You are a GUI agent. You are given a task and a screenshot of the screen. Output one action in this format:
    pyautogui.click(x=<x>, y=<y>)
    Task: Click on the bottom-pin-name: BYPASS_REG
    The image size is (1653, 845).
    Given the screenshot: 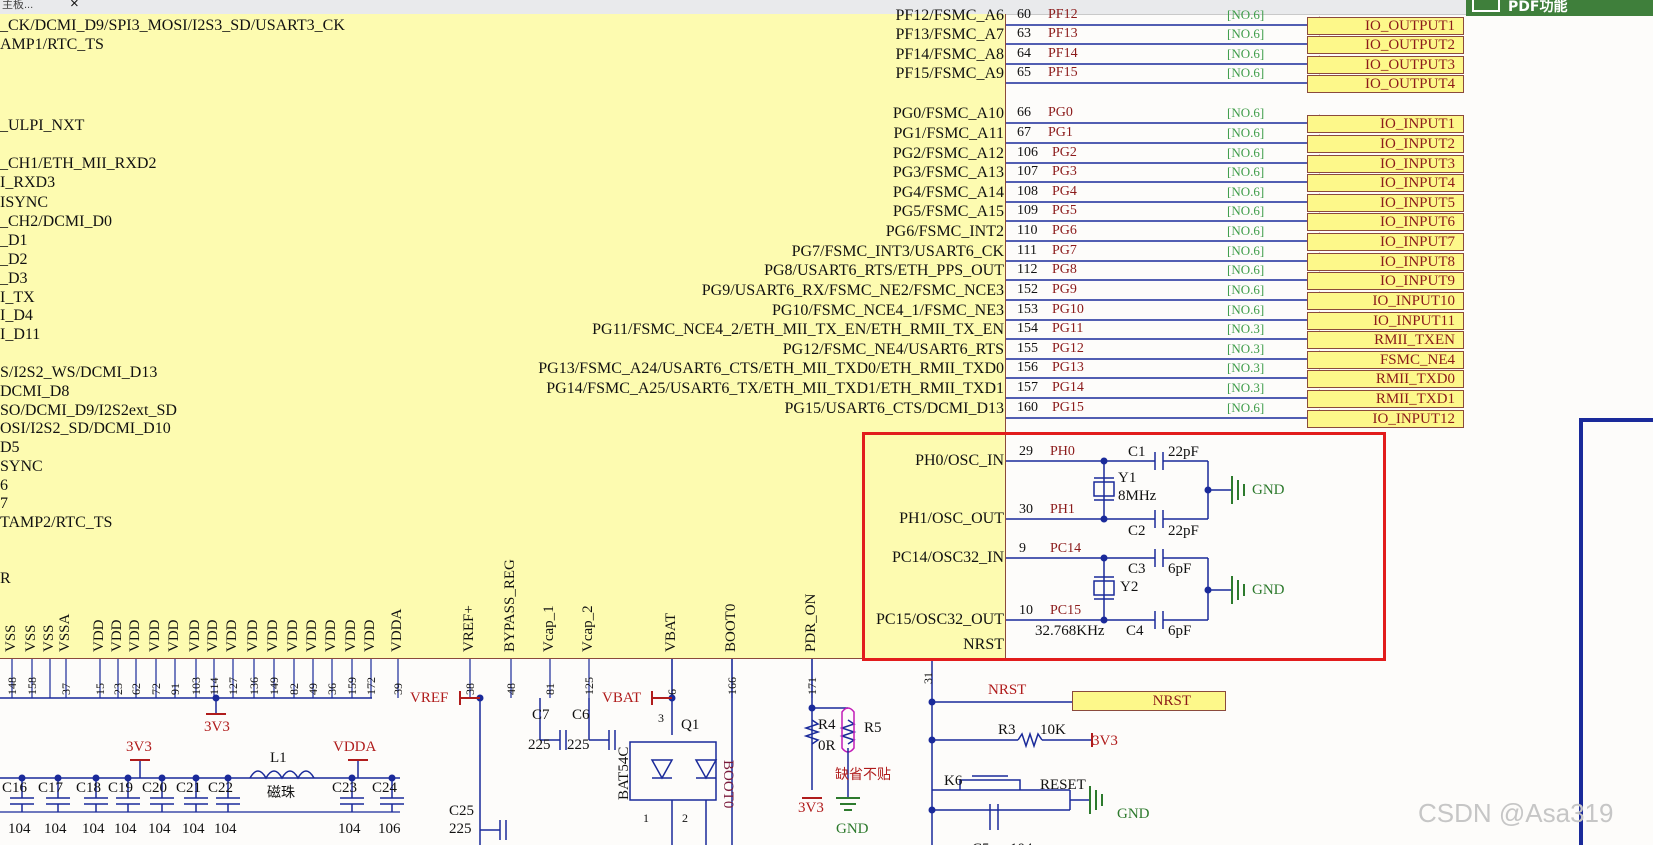 What is the action you would take?
    pyautogui.click(x=510, y=605)
    